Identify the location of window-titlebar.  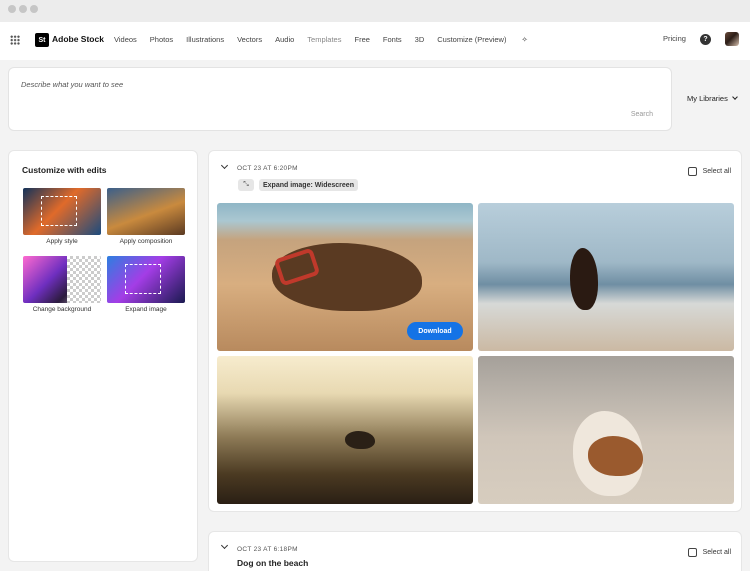
(375, 11).